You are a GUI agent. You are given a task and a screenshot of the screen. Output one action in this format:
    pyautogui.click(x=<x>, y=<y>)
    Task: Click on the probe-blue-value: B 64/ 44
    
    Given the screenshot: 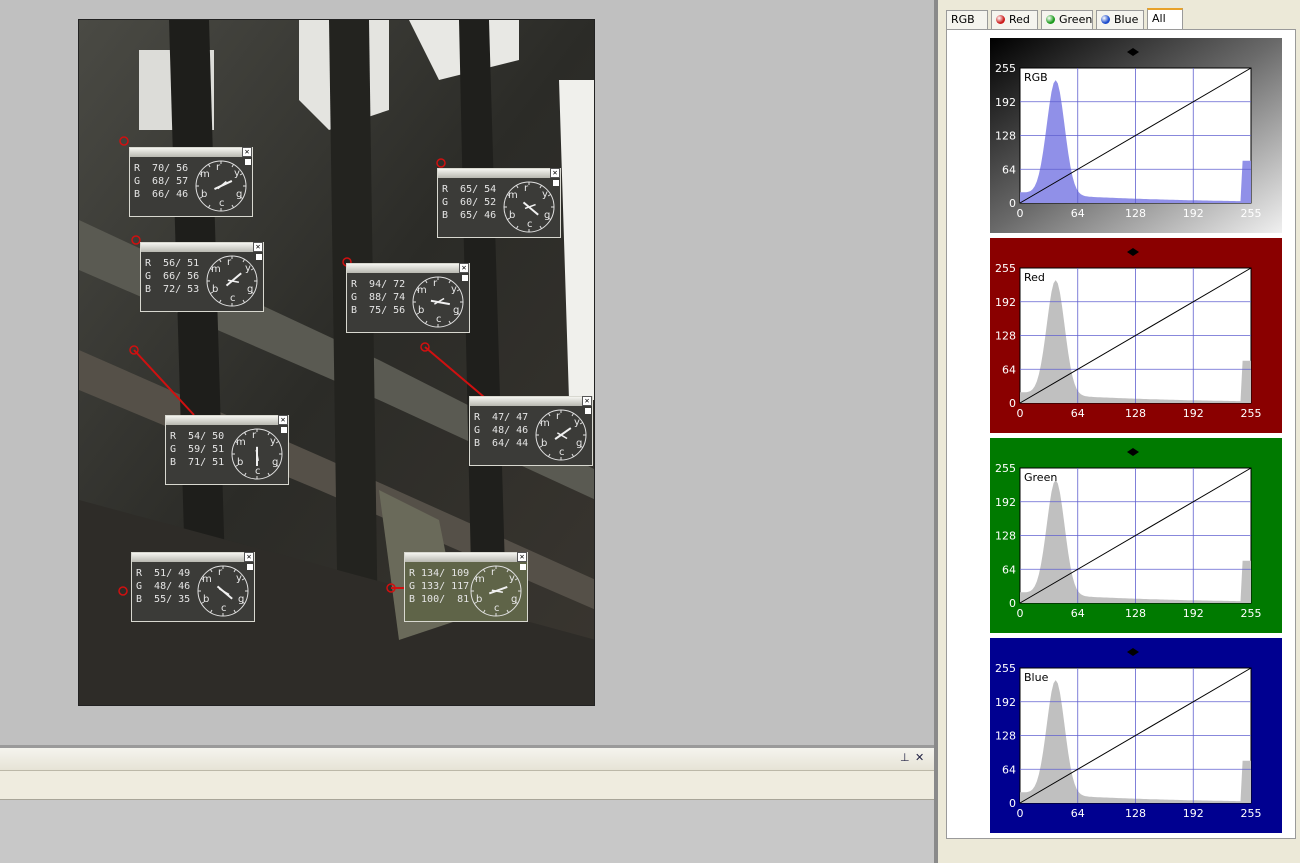 What is the action you would take?
    pyautogui.click(x=501, y=443)
    